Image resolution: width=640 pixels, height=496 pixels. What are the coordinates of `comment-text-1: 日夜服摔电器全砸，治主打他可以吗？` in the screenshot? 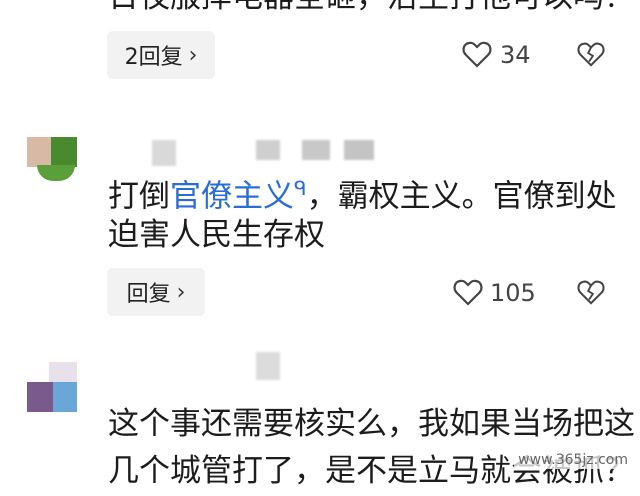 It's located at (371, 11).